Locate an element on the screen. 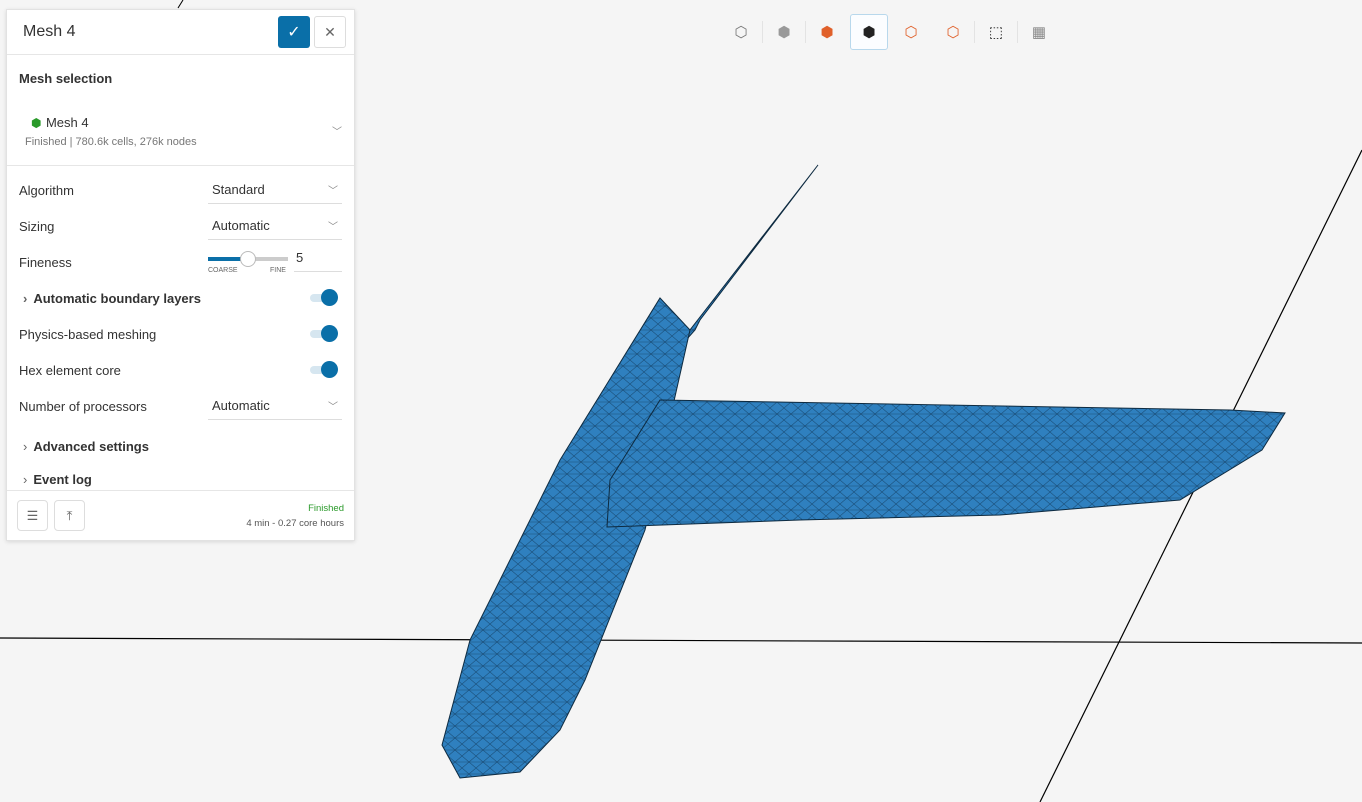  wireframe-cube-icon: ⬡ is located at coordinates (741, 32).